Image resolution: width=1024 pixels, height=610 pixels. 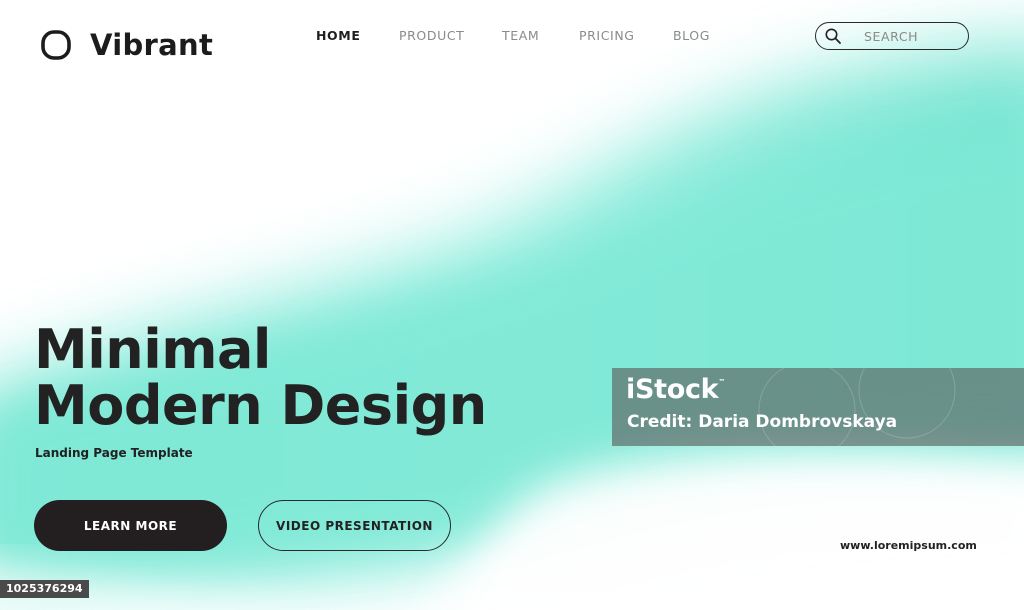 I want to click on hero-title: Minimal Modern Design, so click(x=260, y=378).